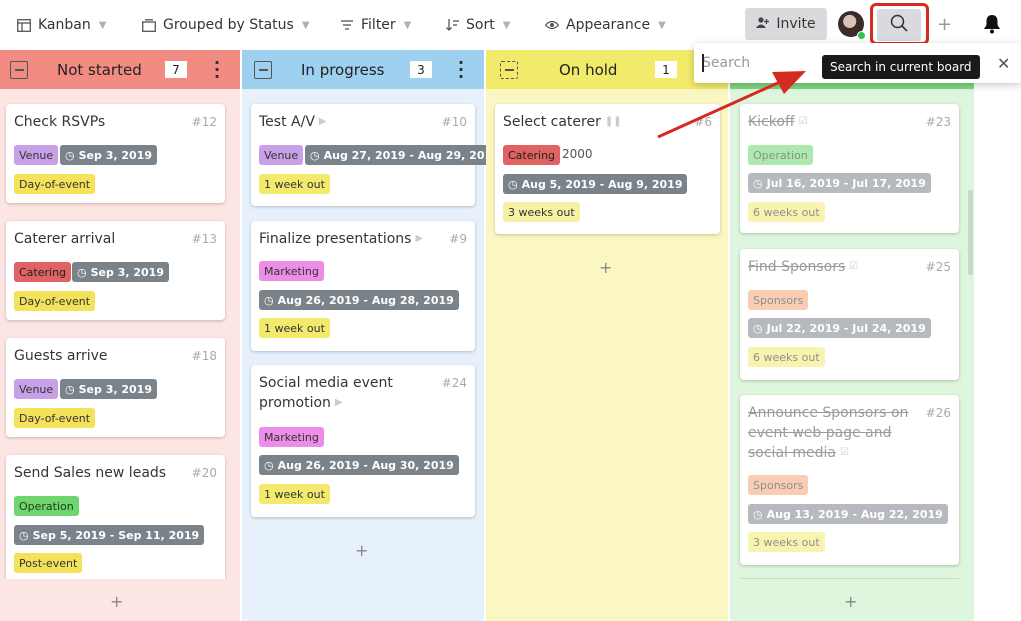 This screenshot has width=1021, height=621. What do you see at coordinates (176, 69) in the screenshot?
I see `card-count-badge: 7` at bounding box center [176, 69].